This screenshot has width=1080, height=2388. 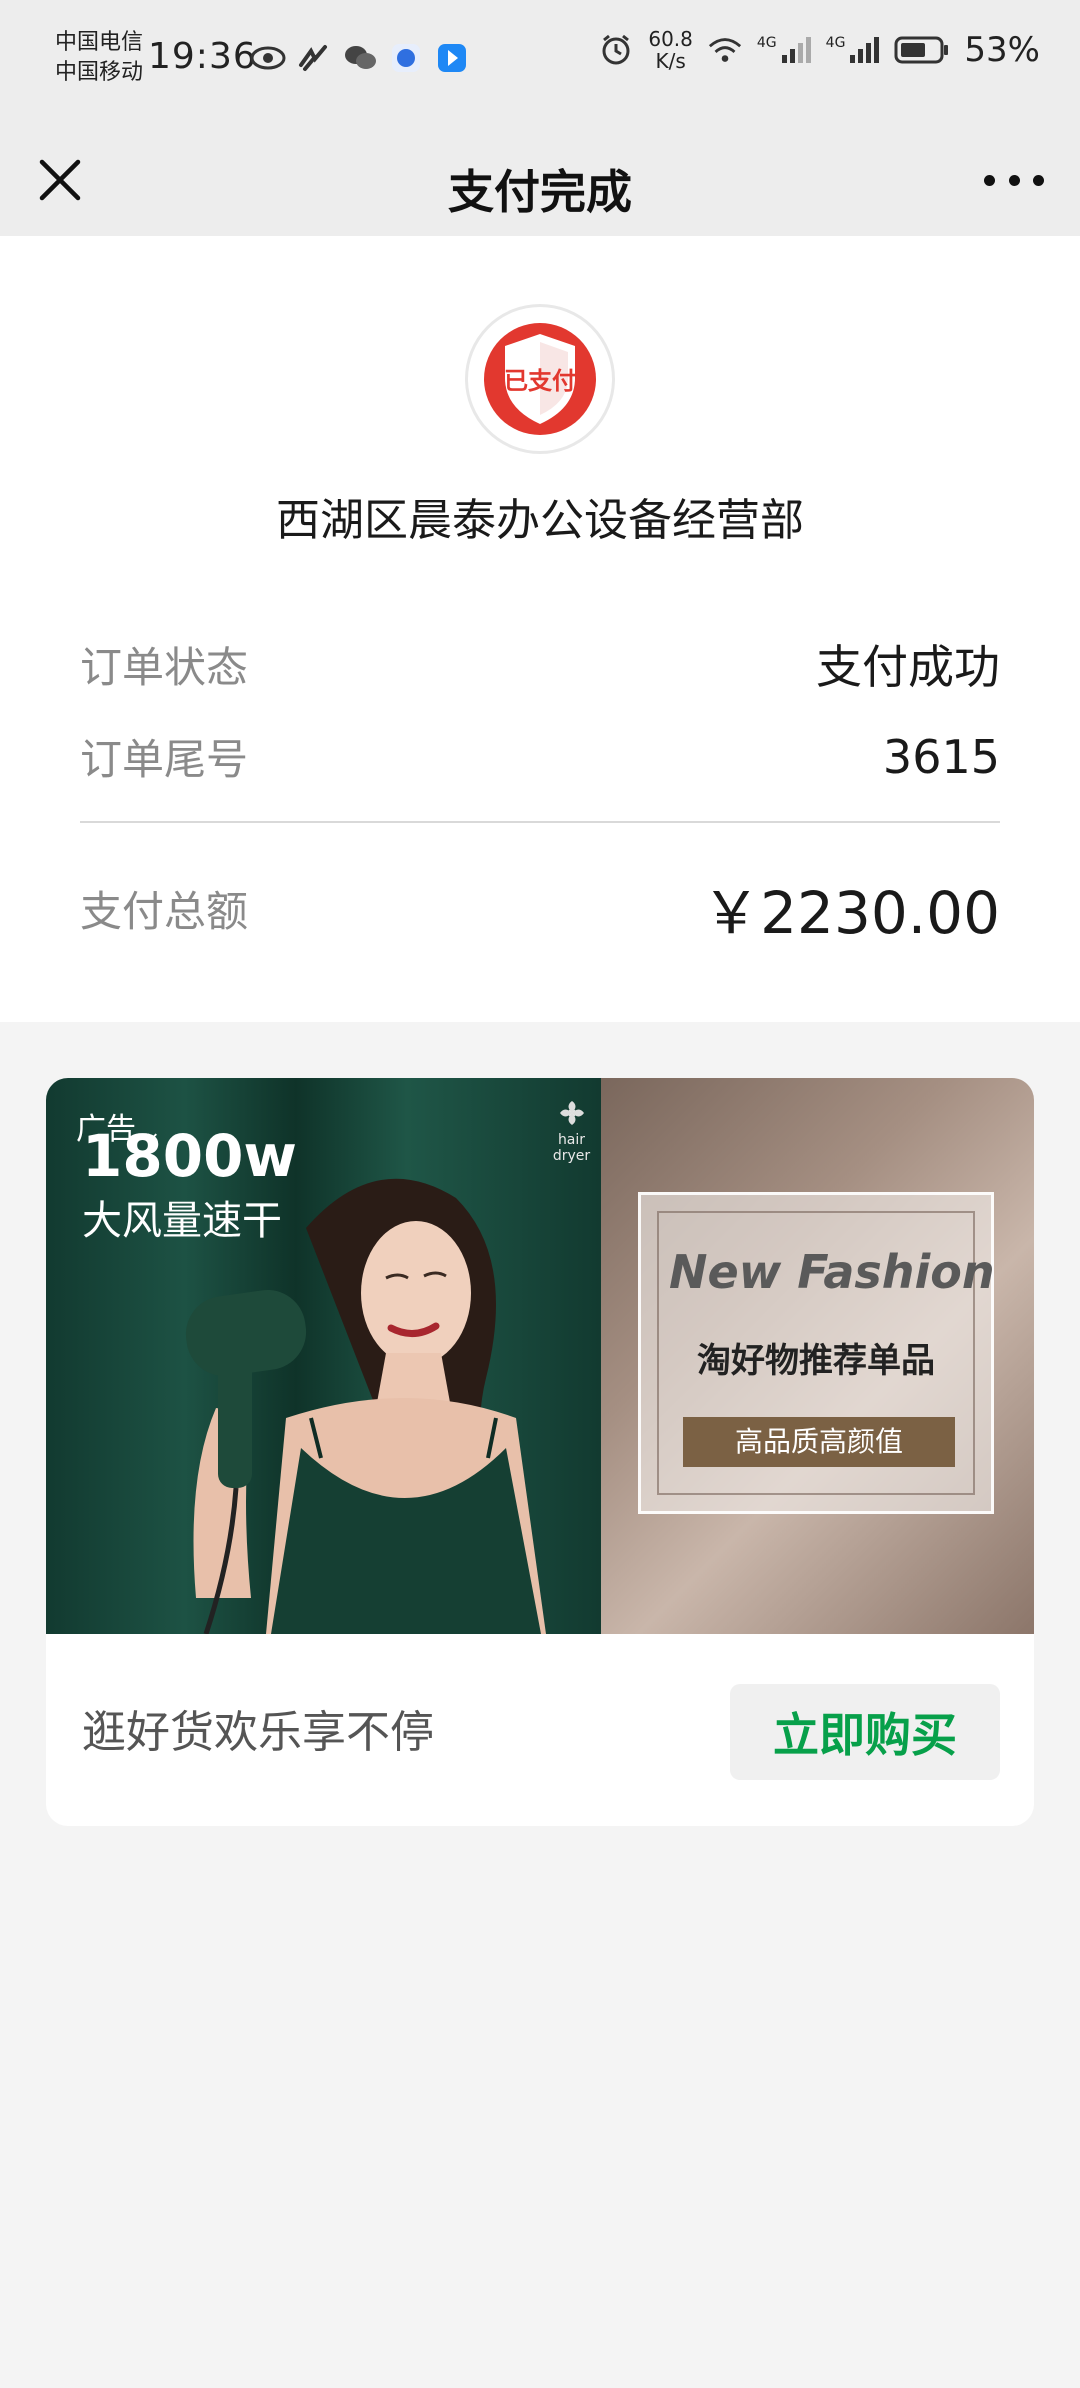 I want to click on order-status-label: 订单状态, so click(x=164, y=667).